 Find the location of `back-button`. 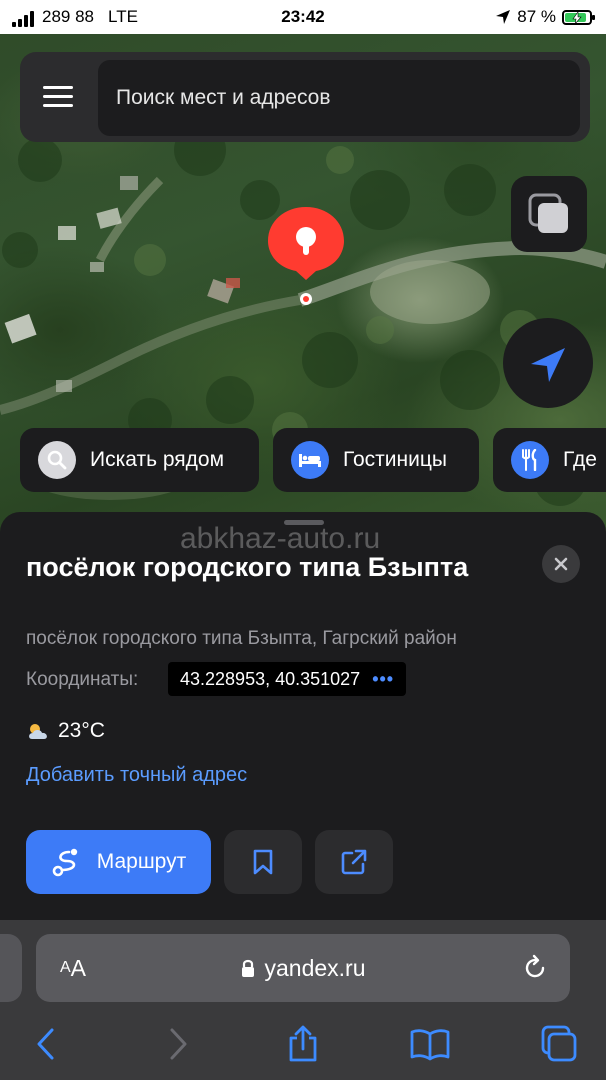

back-button is located at coordinates (46, 1044).